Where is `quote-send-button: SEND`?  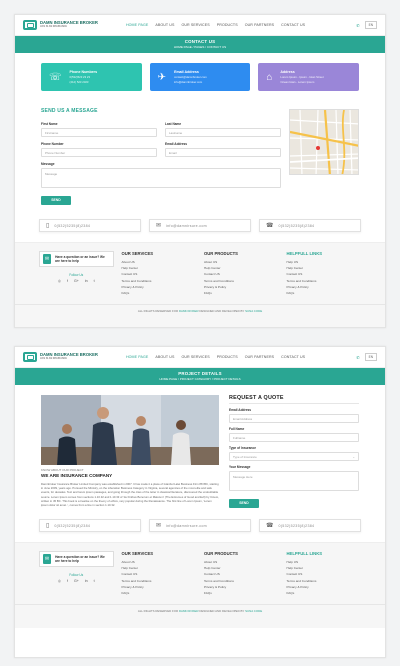 quote-send-button: SEND is located at coordinates (244, 503).